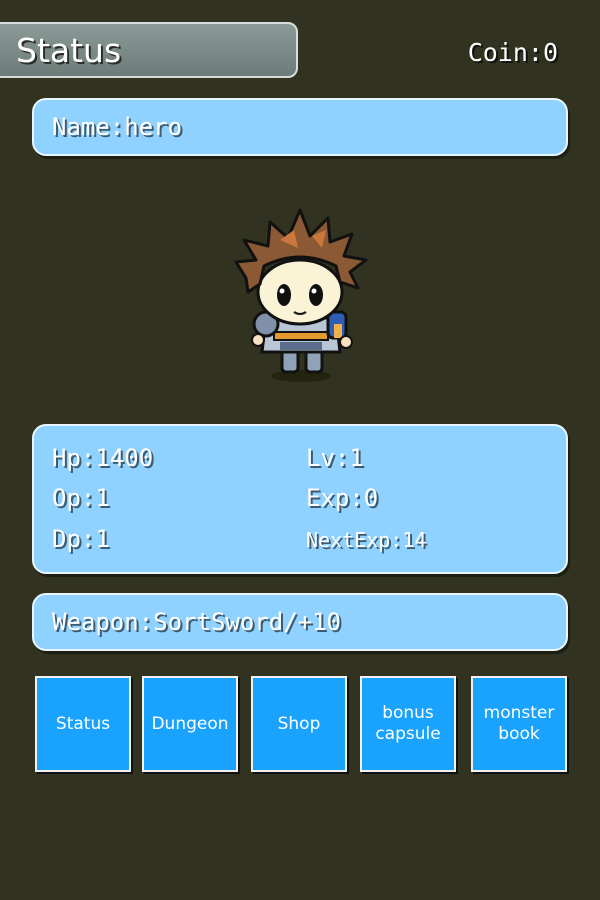  Describe the element at coordinates (366, 540) in the screenshot. I see `next-exp-stat: NextExp:14` at that location.